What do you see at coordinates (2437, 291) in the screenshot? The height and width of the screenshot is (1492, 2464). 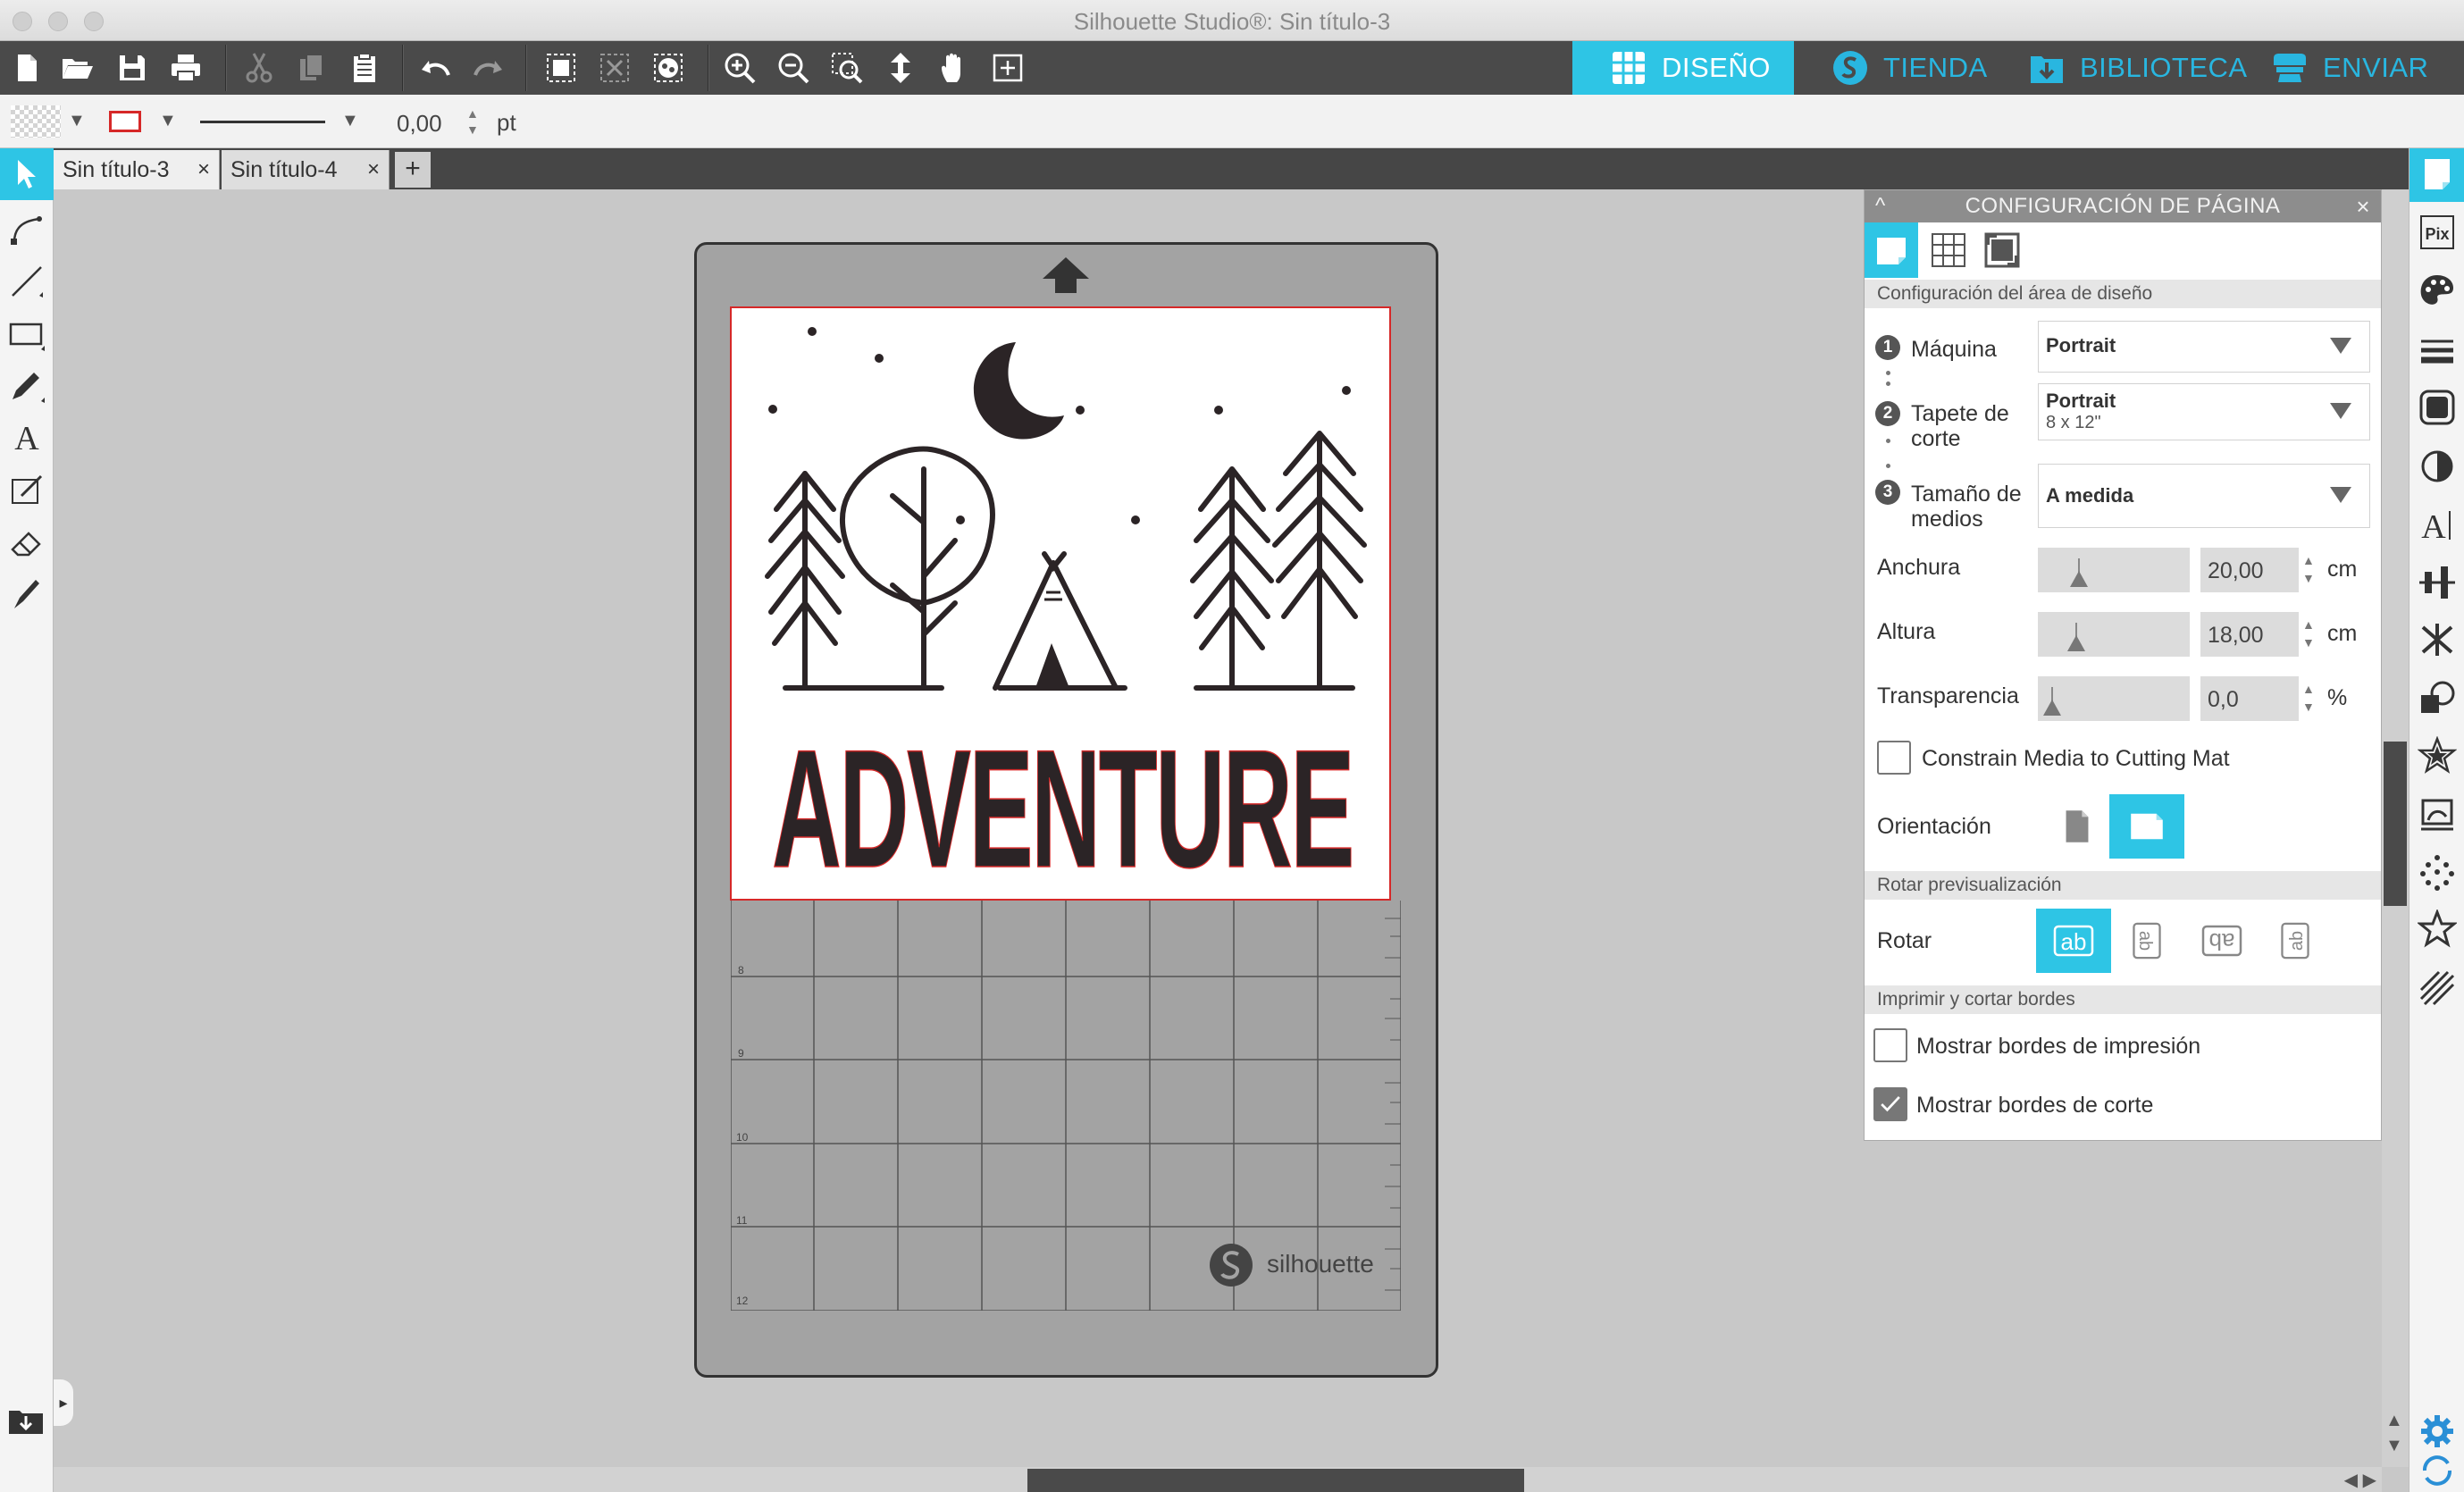 I see `fill-color-panel-button` at bounding box center [2437, 291].